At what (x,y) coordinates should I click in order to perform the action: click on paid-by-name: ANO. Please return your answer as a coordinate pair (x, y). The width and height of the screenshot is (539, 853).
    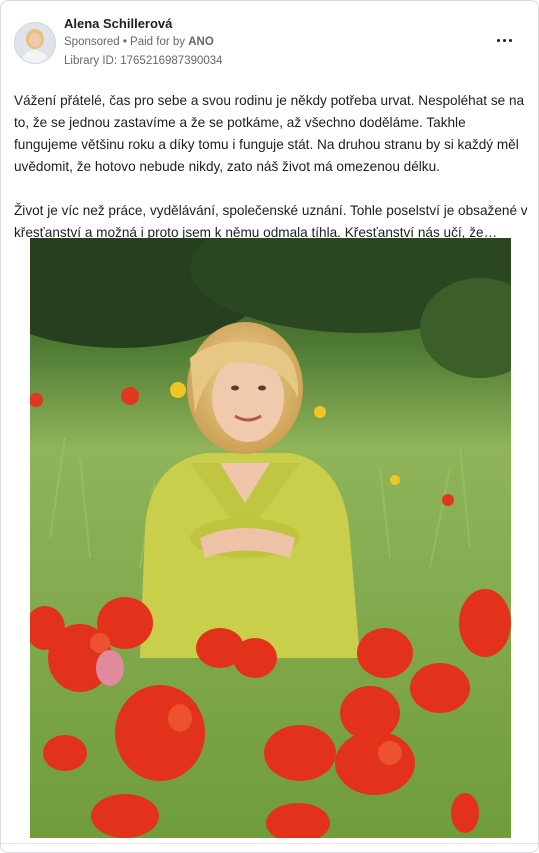
    Looking at the image, I should click on (201, 42).